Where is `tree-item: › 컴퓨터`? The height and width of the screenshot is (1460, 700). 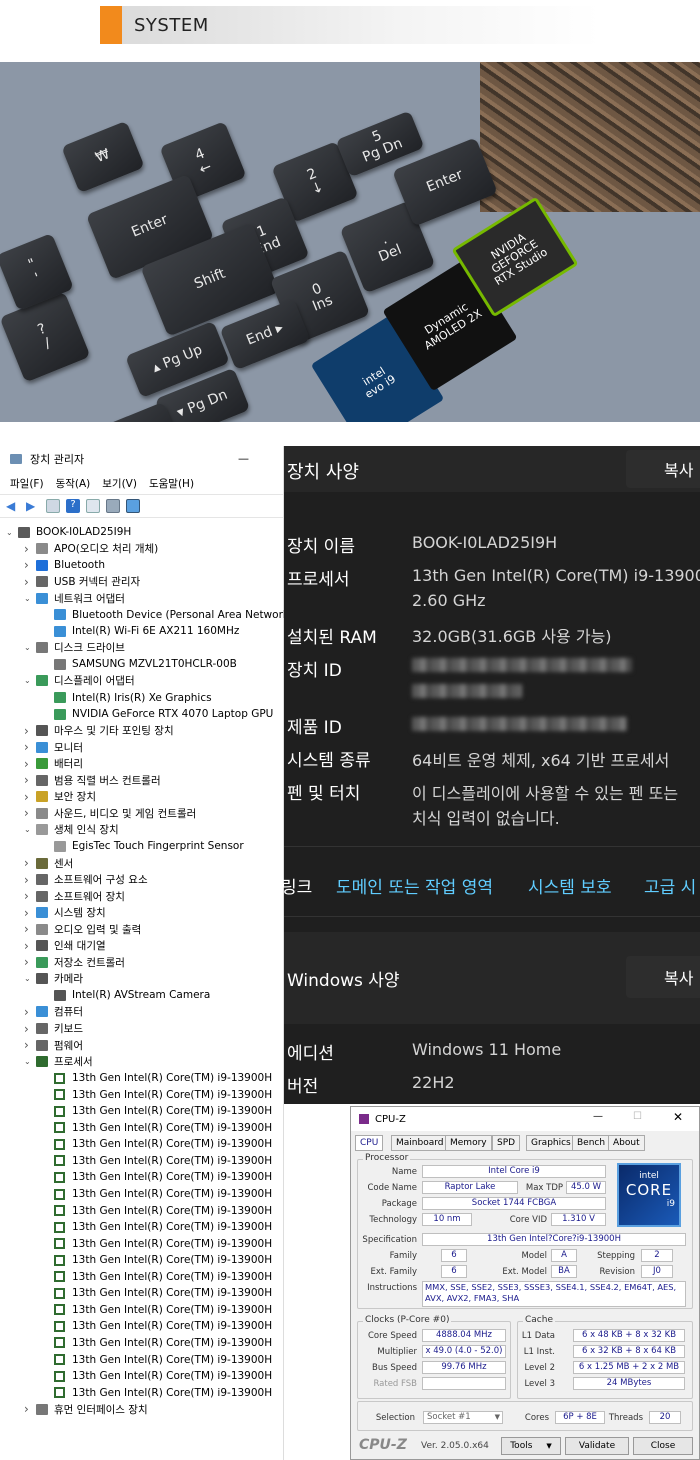
tree-item: › 컴퓨터 is located at coordinates (53, 1012).